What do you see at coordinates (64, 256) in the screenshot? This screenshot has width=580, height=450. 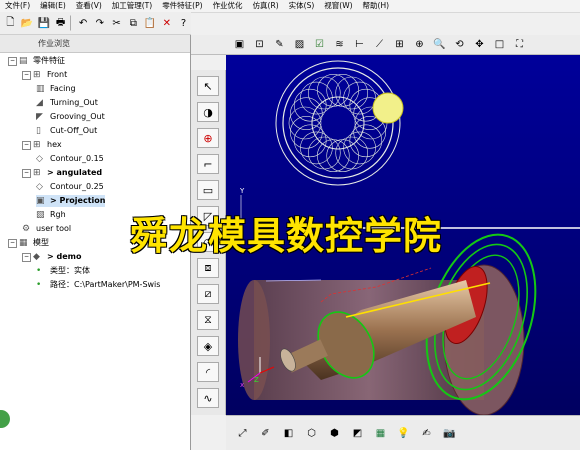 I see `tree-item-label: > demo` at bounding box center [64, 256].